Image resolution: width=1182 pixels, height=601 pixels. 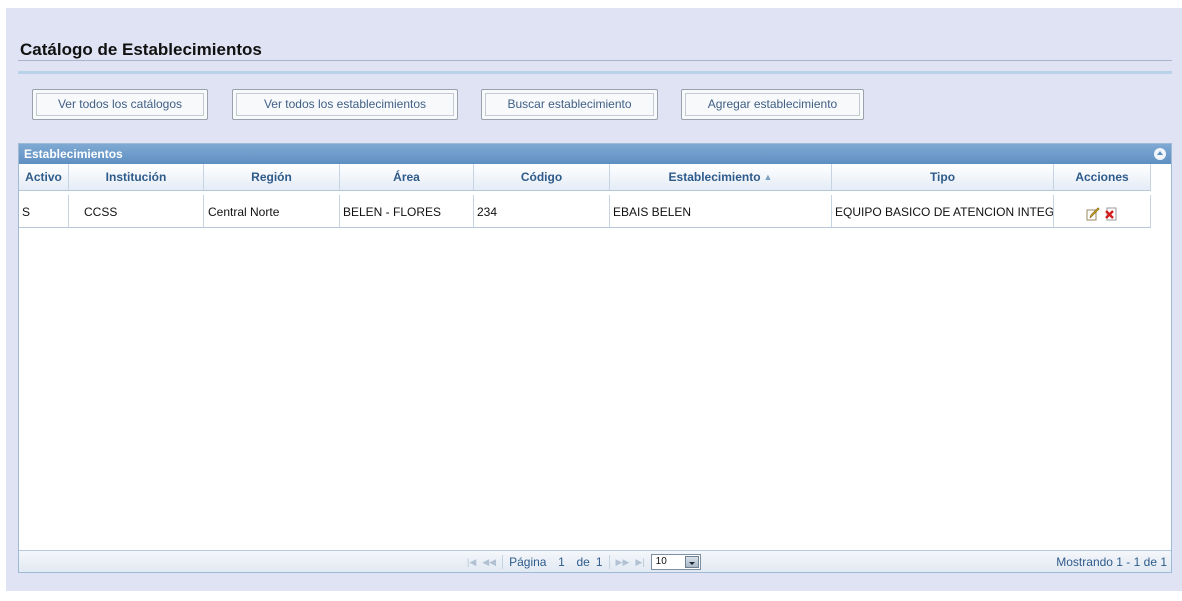 I want to click on previous-page-icon: ◀◀, so click(x=489, y=562).